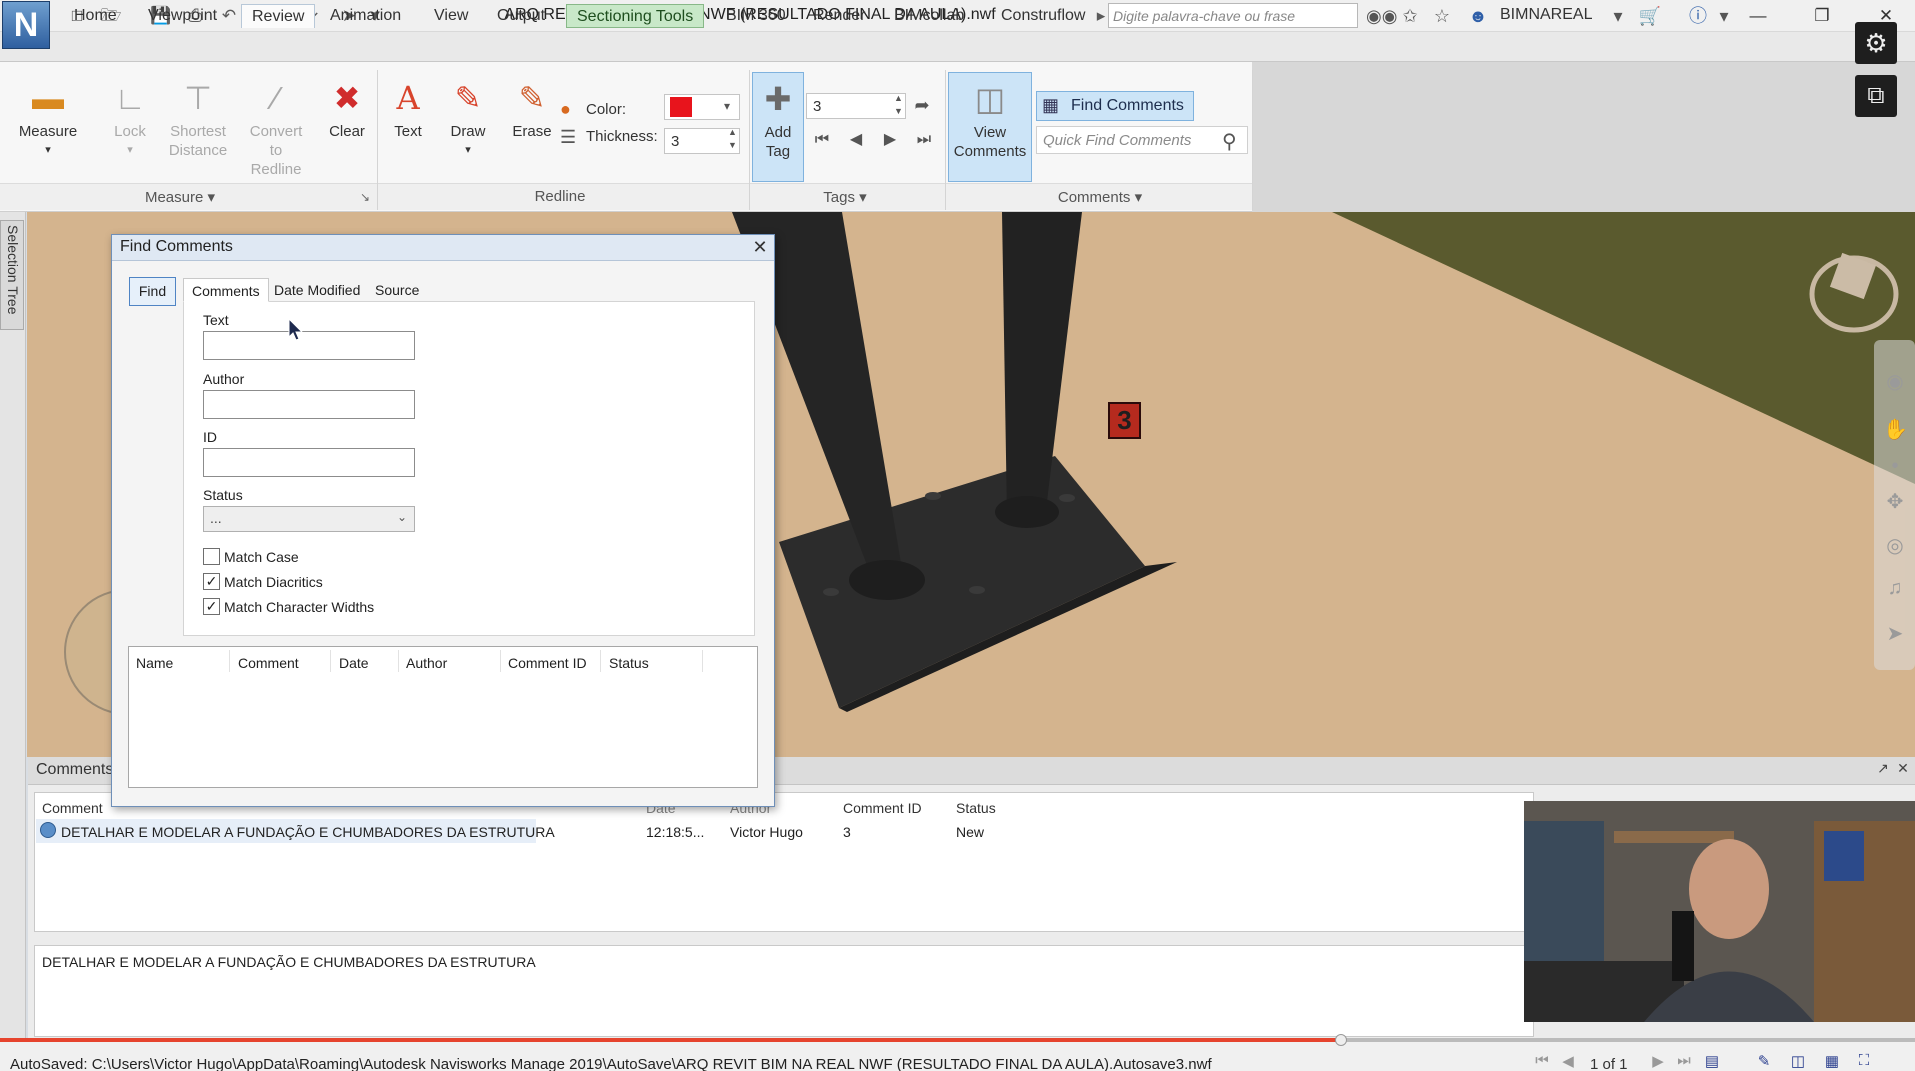 The width and height of the screenshot is (1915, 1071). What do you see at coordinates (1822, 16) in the screenshot?
I see `restore-icon: ❐` at bounding box center [1822, 16].